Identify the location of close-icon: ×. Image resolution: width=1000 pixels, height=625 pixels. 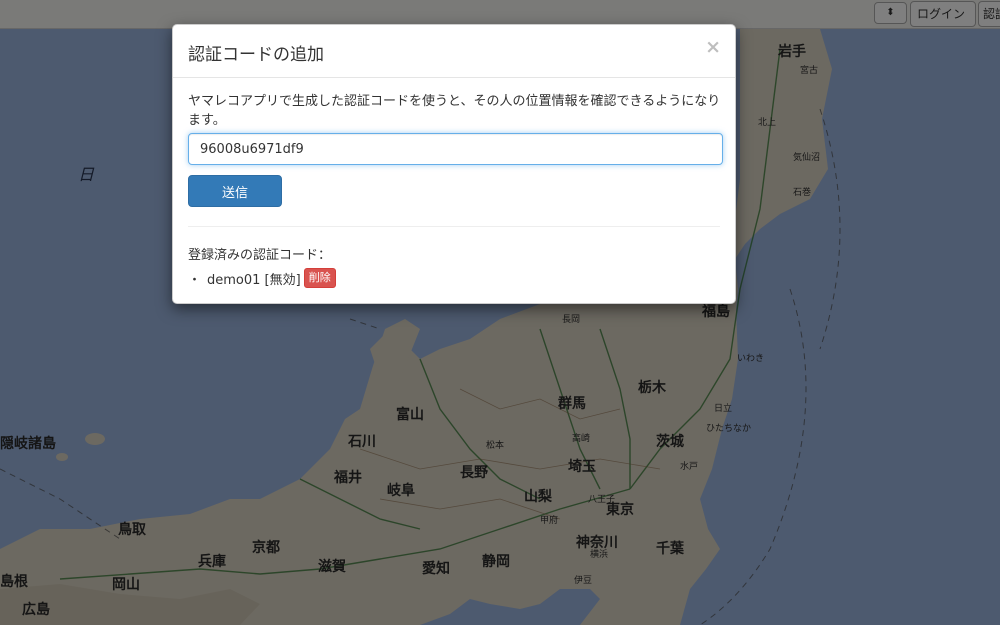
(713, 47).